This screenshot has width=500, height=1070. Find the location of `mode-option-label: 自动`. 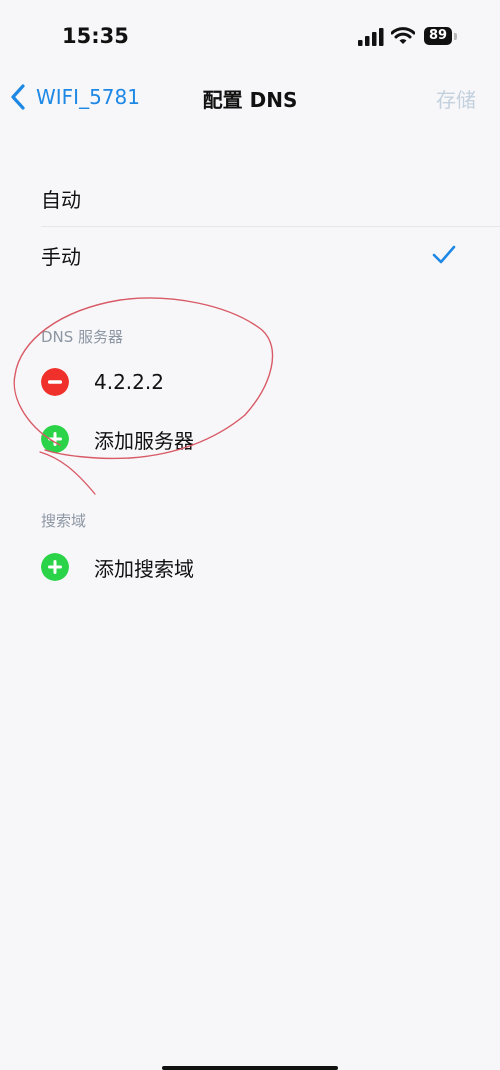

mode-option-label: 自动 is located at coordinates (61, 199).